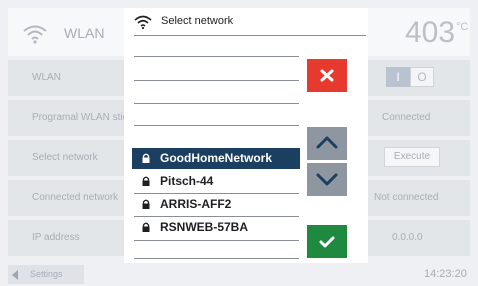 This screenshot has width=478, height=286. I want to click on network-item-rsnweb-57ba: RSNWEB-57BA, so click(216, 227).